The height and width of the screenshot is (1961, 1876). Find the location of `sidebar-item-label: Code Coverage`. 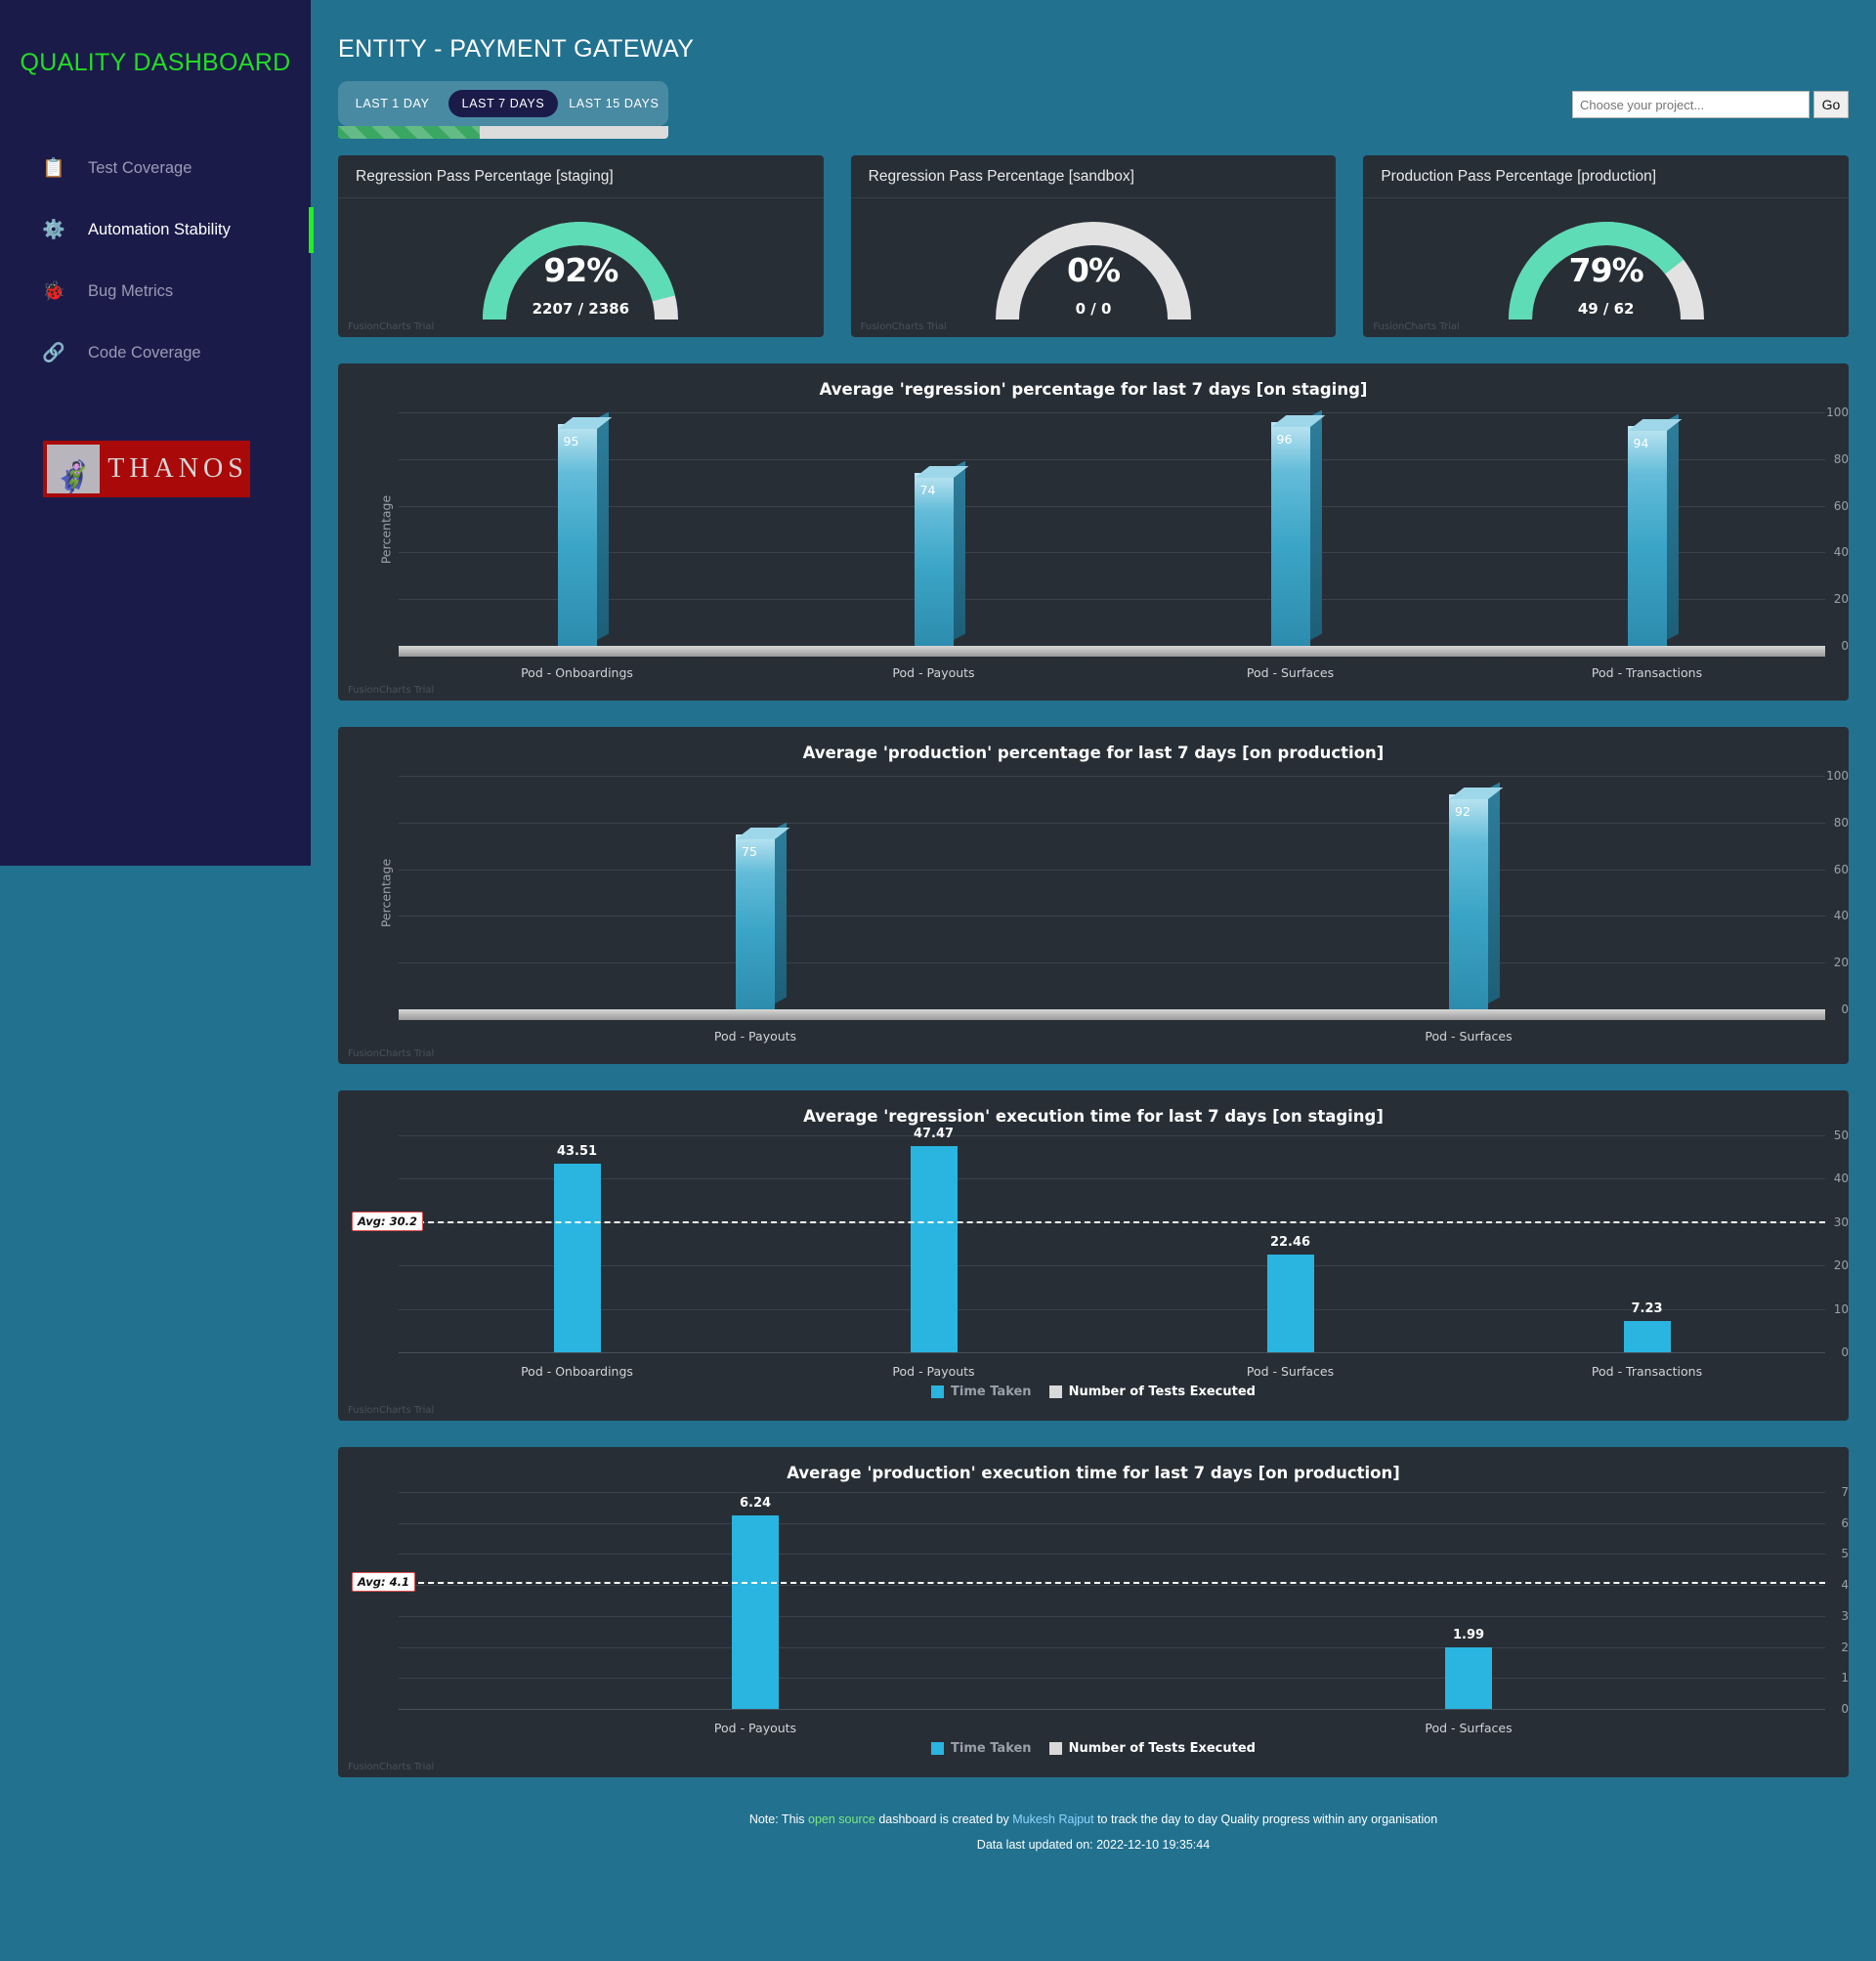

sidebar-item-label: Code Coverage is located at coordinates (144, 353).